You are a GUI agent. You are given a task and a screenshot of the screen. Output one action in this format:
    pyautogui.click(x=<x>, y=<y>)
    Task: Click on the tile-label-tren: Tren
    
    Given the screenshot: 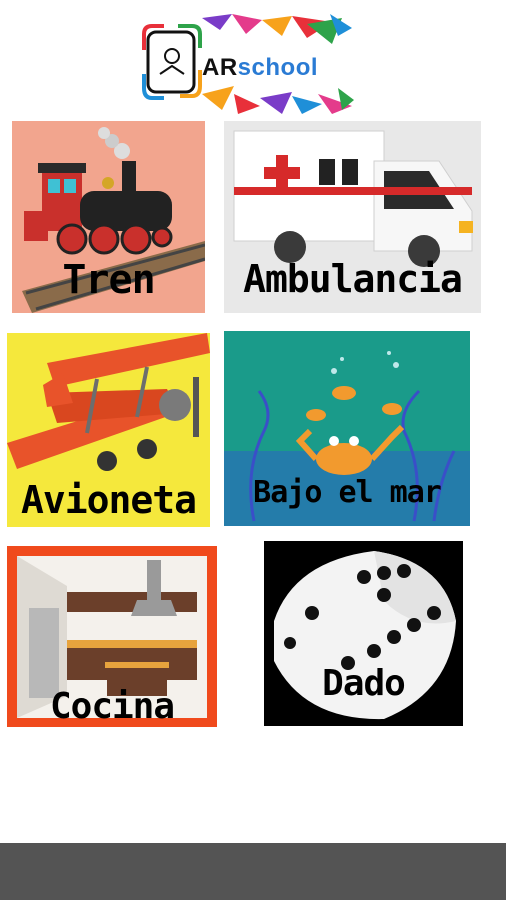 What is the action you would take?
    pyautogui.click(x=108, y=280)
    